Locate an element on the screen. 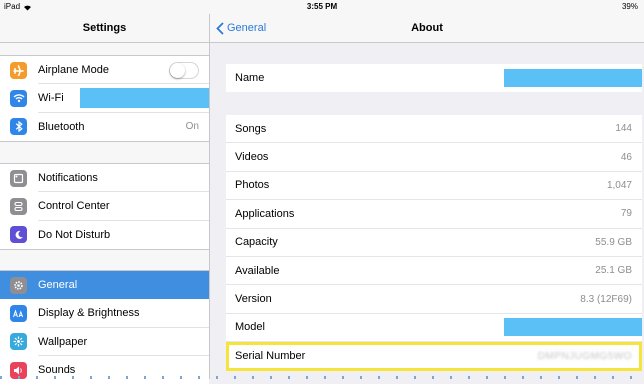 The image size is (644, 384). info-value: 144 is located at coordinates (623, 129).